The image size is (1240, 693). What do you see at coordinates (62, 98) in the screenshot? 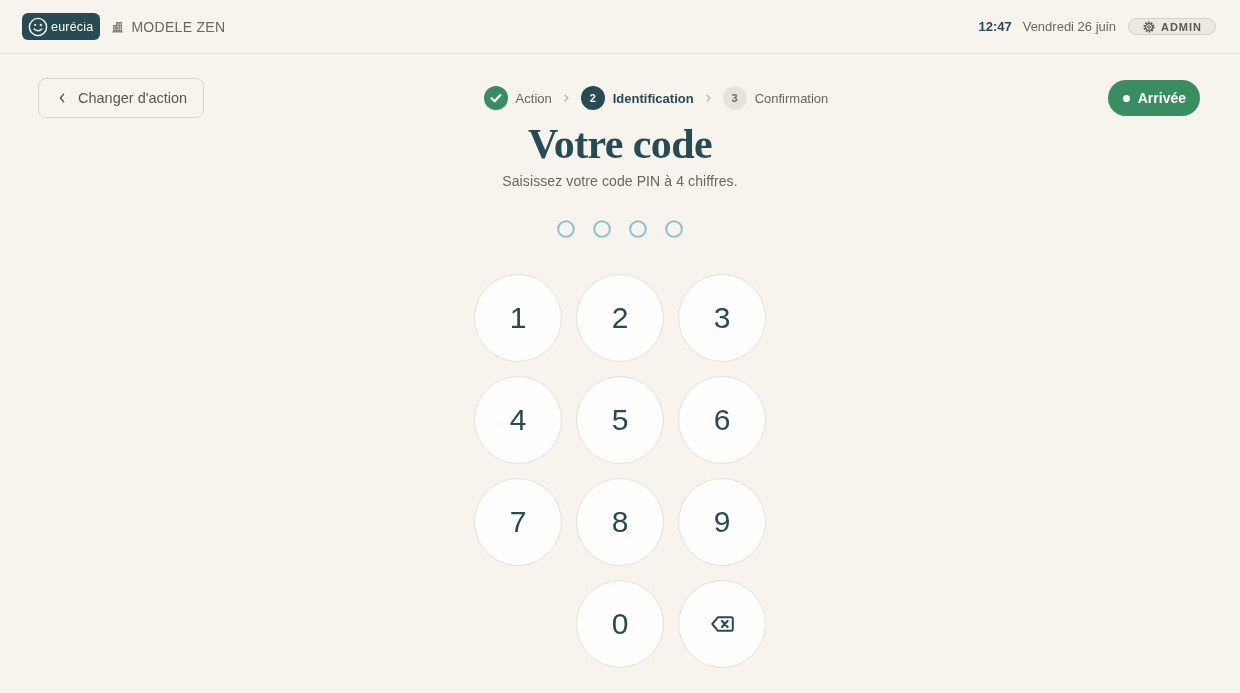
I see `chevron-left-icon` at bounding box center [62, 98].